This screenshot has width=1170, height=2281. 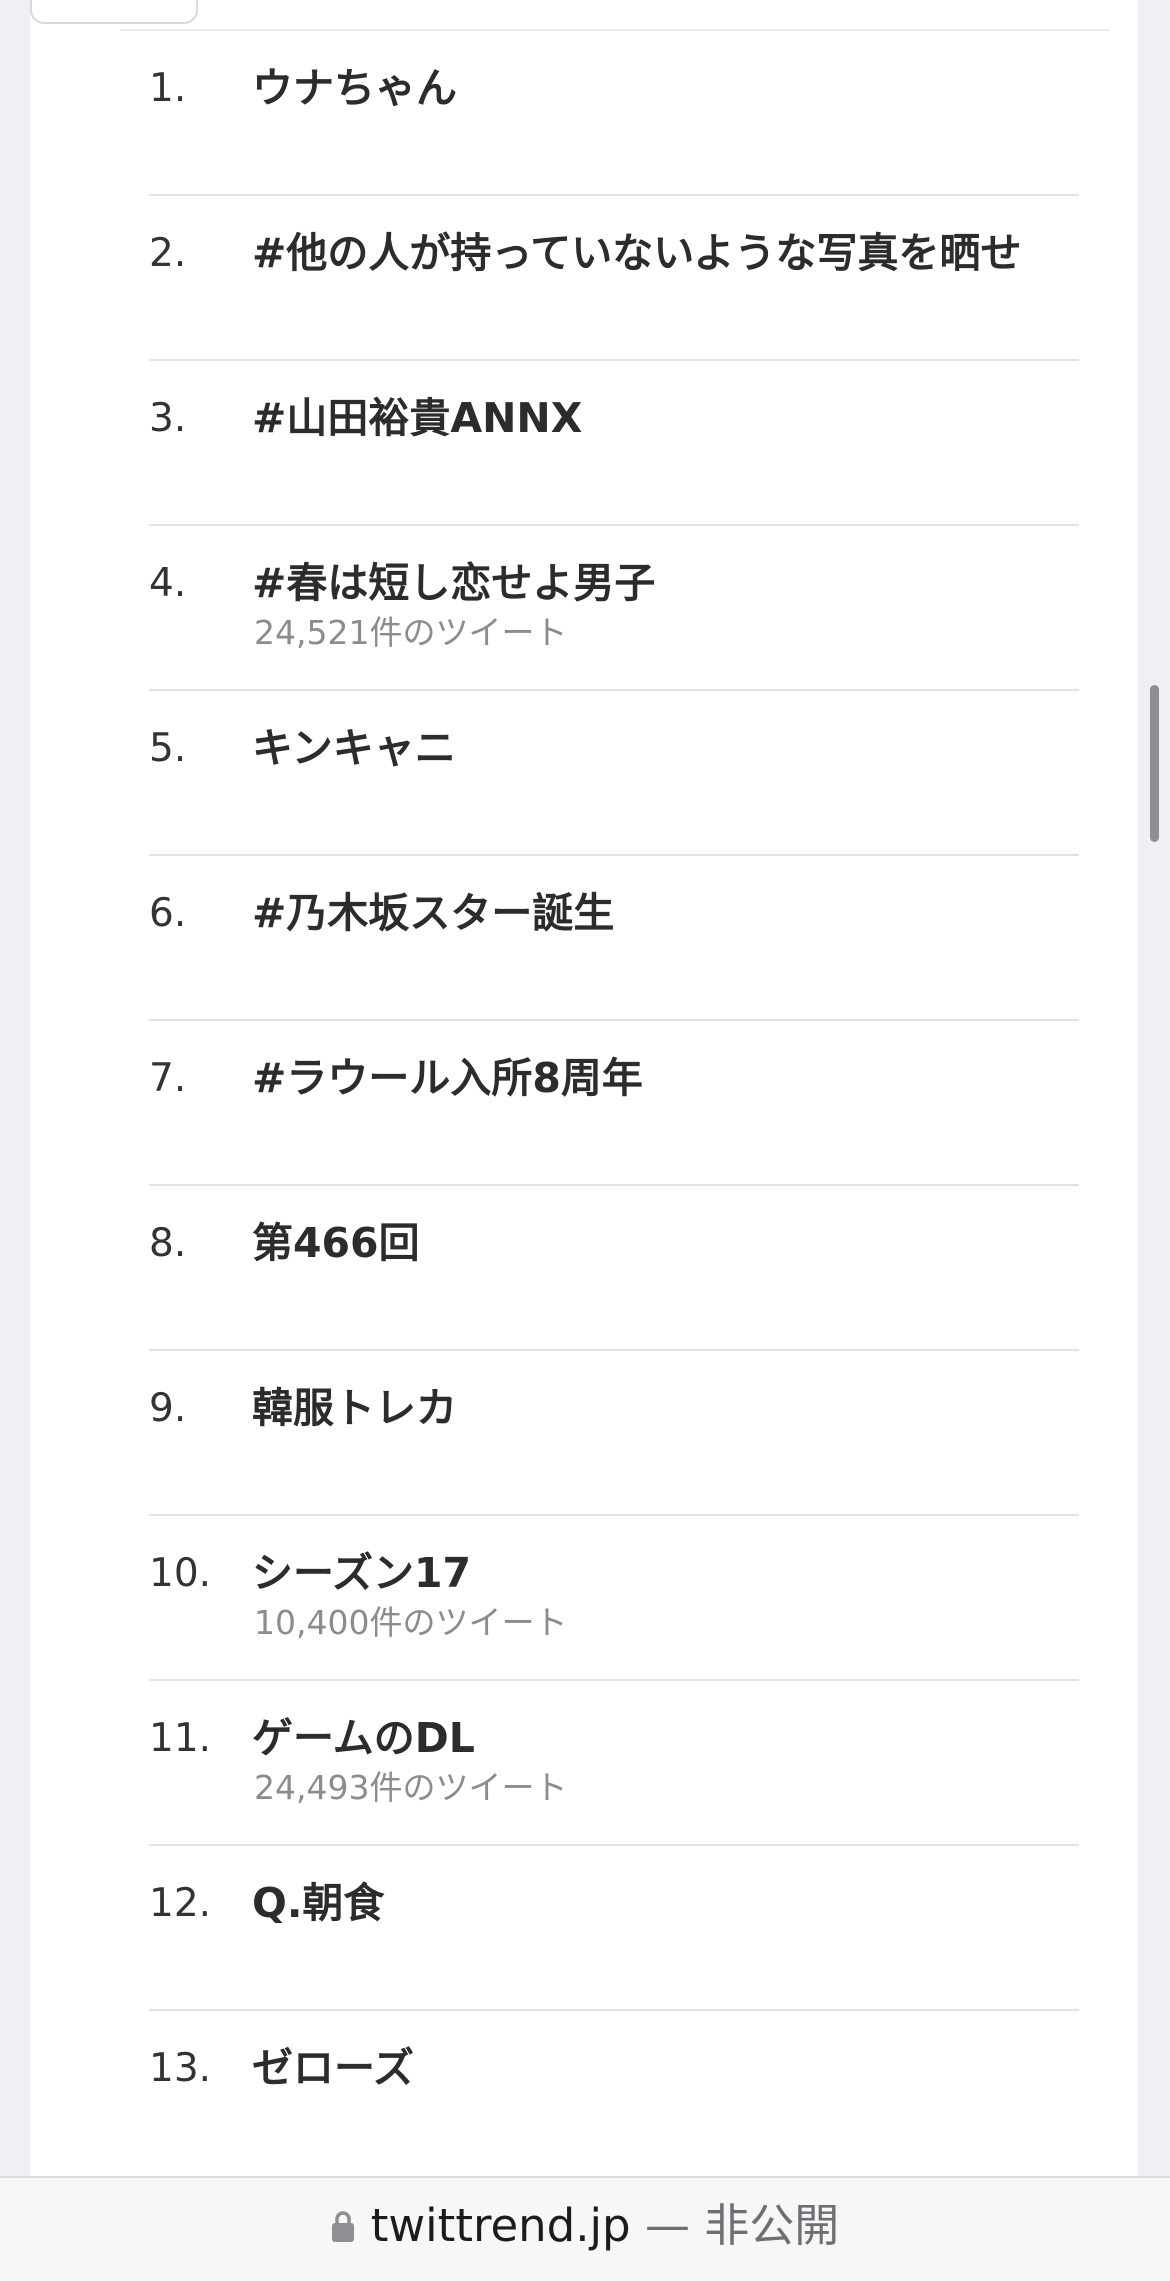 I want to click on trend-row: 6. #乃木坂スター誕生, so click(x=614, y=938).